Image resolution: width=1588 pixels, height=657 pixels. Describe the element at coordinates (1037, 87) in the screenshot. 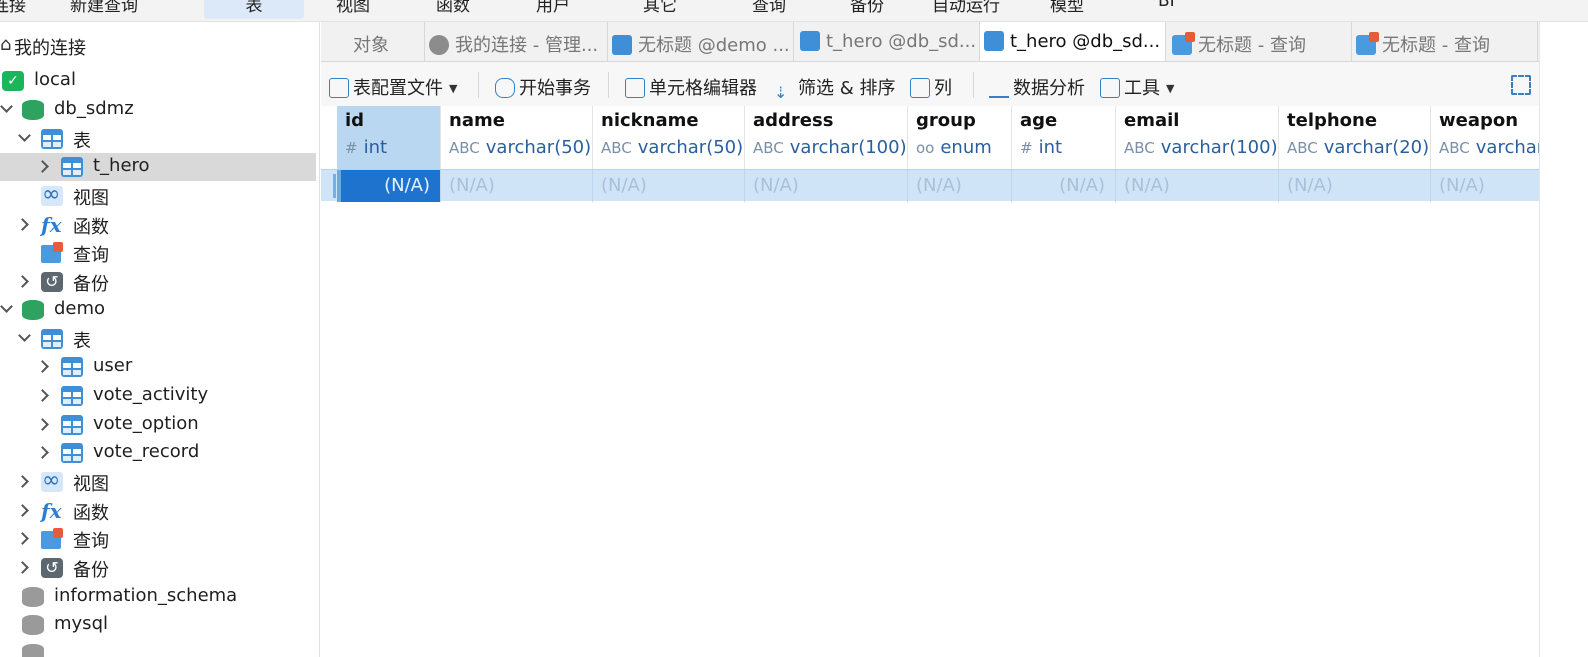

I see `data-analysis-button: 数据分析` at that location.